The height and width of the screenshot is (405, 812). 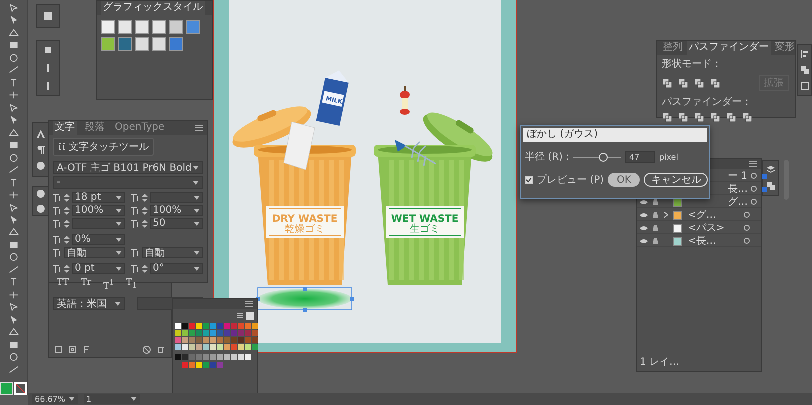 I want to click on font-family-dropdown: A-OTF 主ゴ B101 Pr6N Bold, so click(x=128, y=167).